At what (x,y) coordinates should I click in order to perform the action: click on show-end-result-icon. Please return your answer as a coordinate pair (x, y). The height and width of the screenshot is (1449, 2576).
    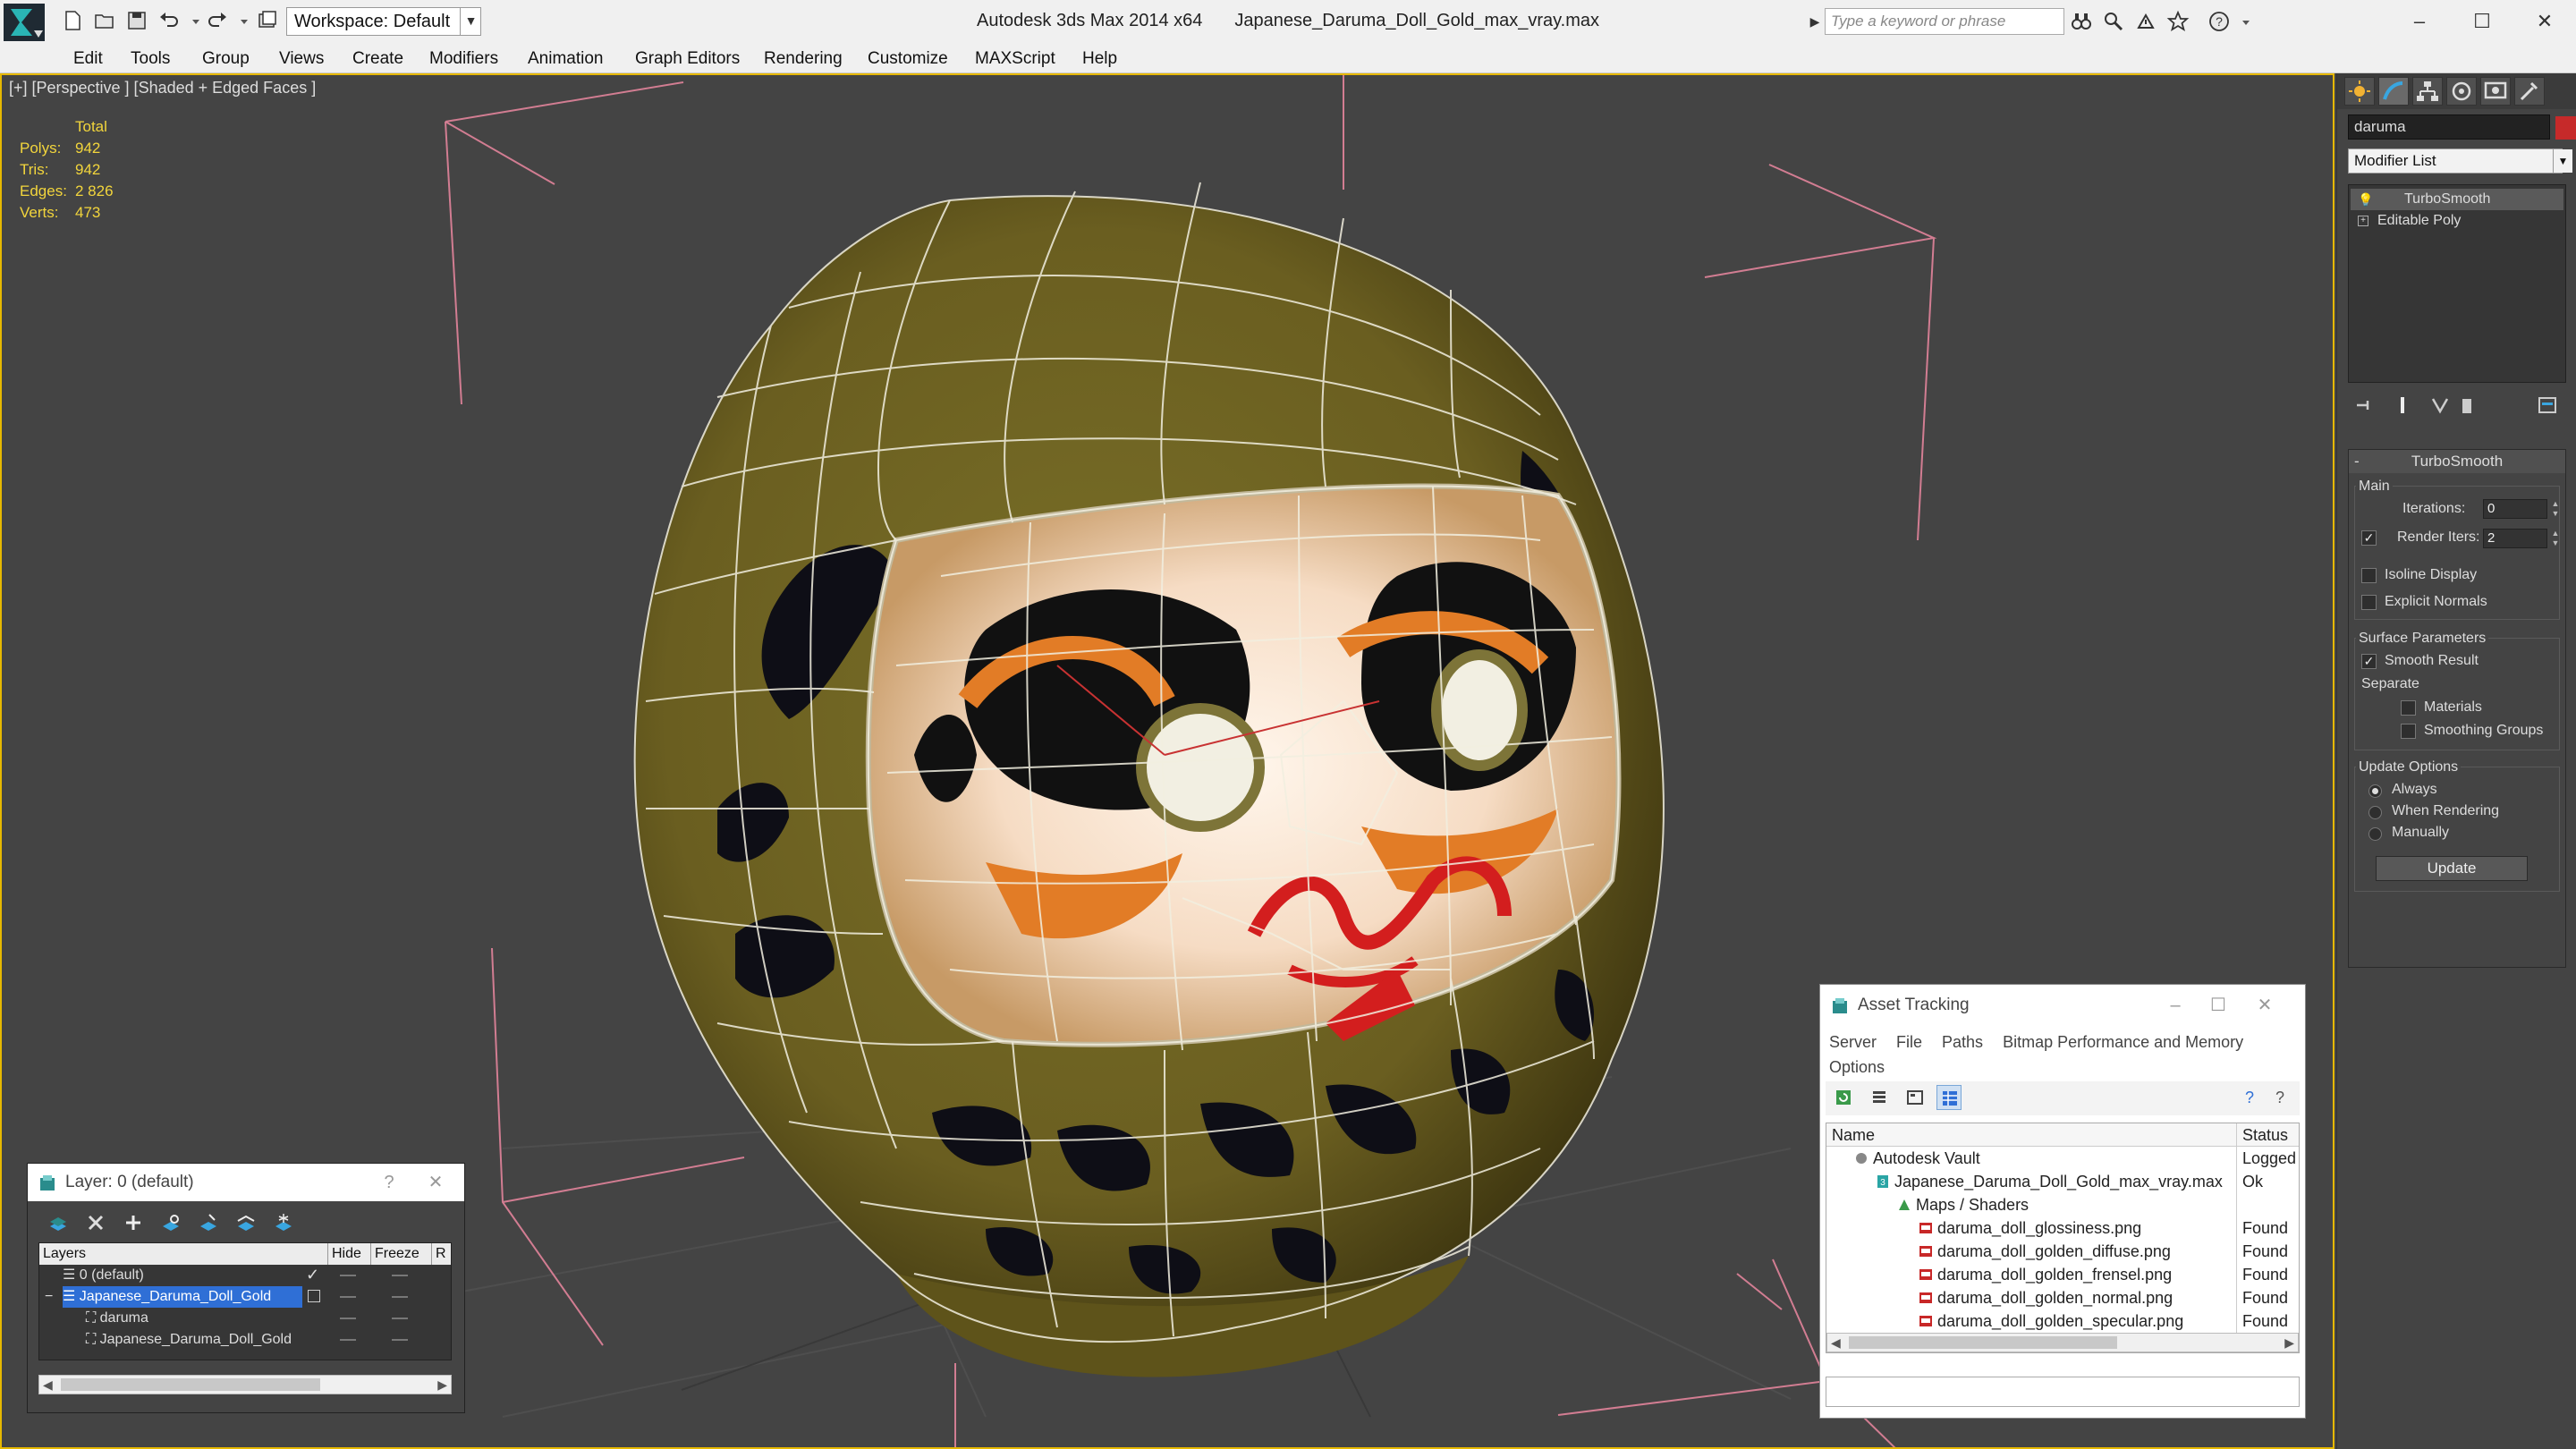
    Looking at the image, I should click on (2402, 405).